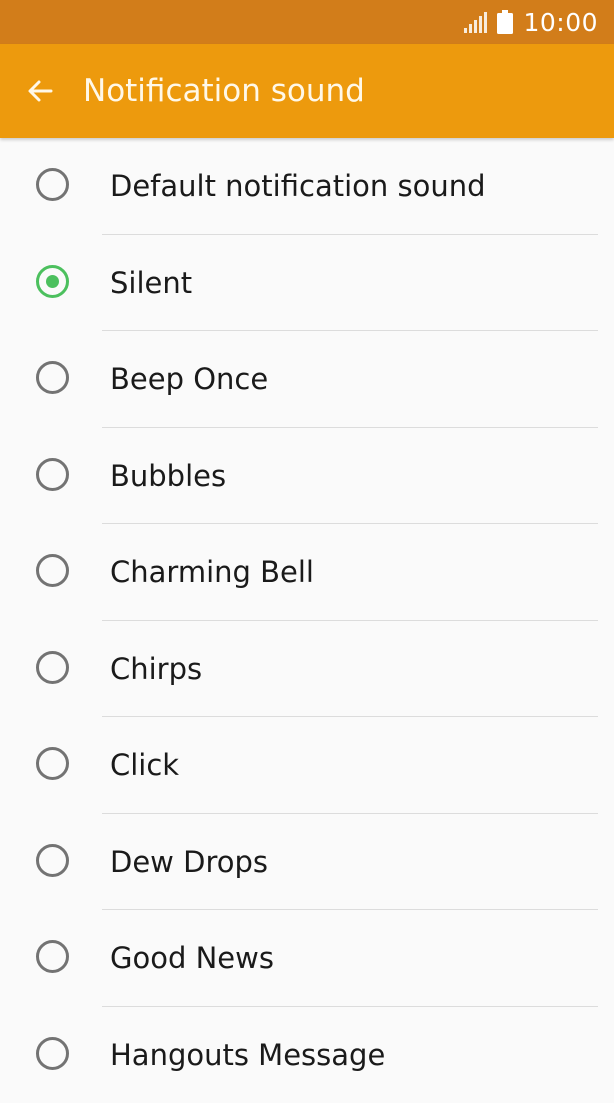 This screenshot has height=1103, width=614. Describe the element at coordinates (192, 958) in the screenshot. I see `sound-option-label: Good News` at that location.